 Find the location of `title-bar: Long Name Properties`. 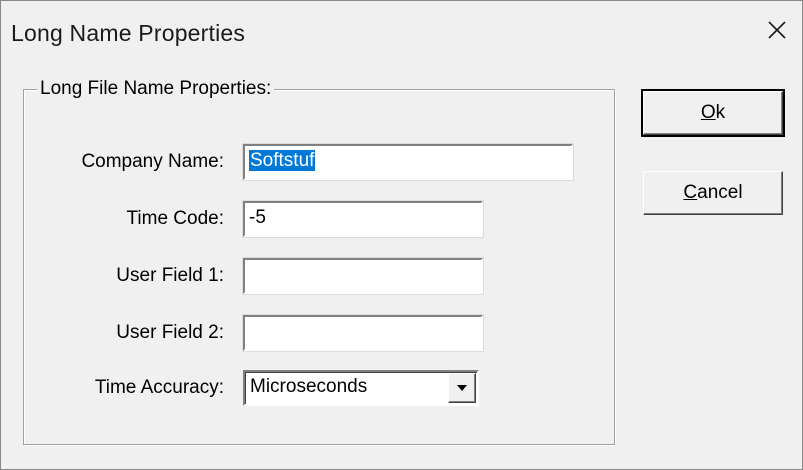

title-bar: Long Name Properties is located at coordinates (401, 34).